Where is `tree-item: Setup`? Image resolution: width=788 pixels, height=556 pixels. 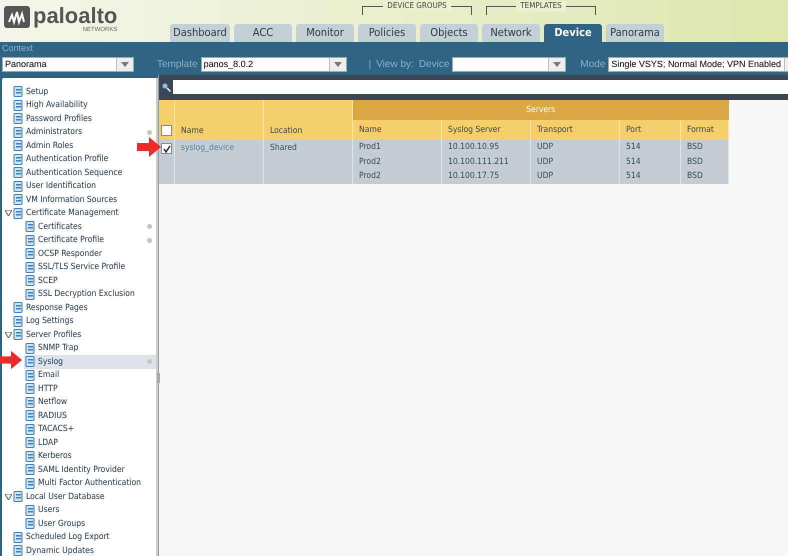
tree-item: Setup is located at coordinates (26, 91).